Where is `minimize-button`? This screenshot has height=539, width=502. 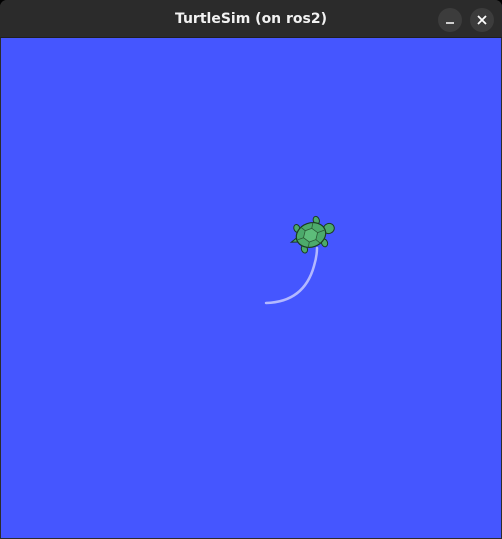 minimize-button is located at coordinates (450, 20).